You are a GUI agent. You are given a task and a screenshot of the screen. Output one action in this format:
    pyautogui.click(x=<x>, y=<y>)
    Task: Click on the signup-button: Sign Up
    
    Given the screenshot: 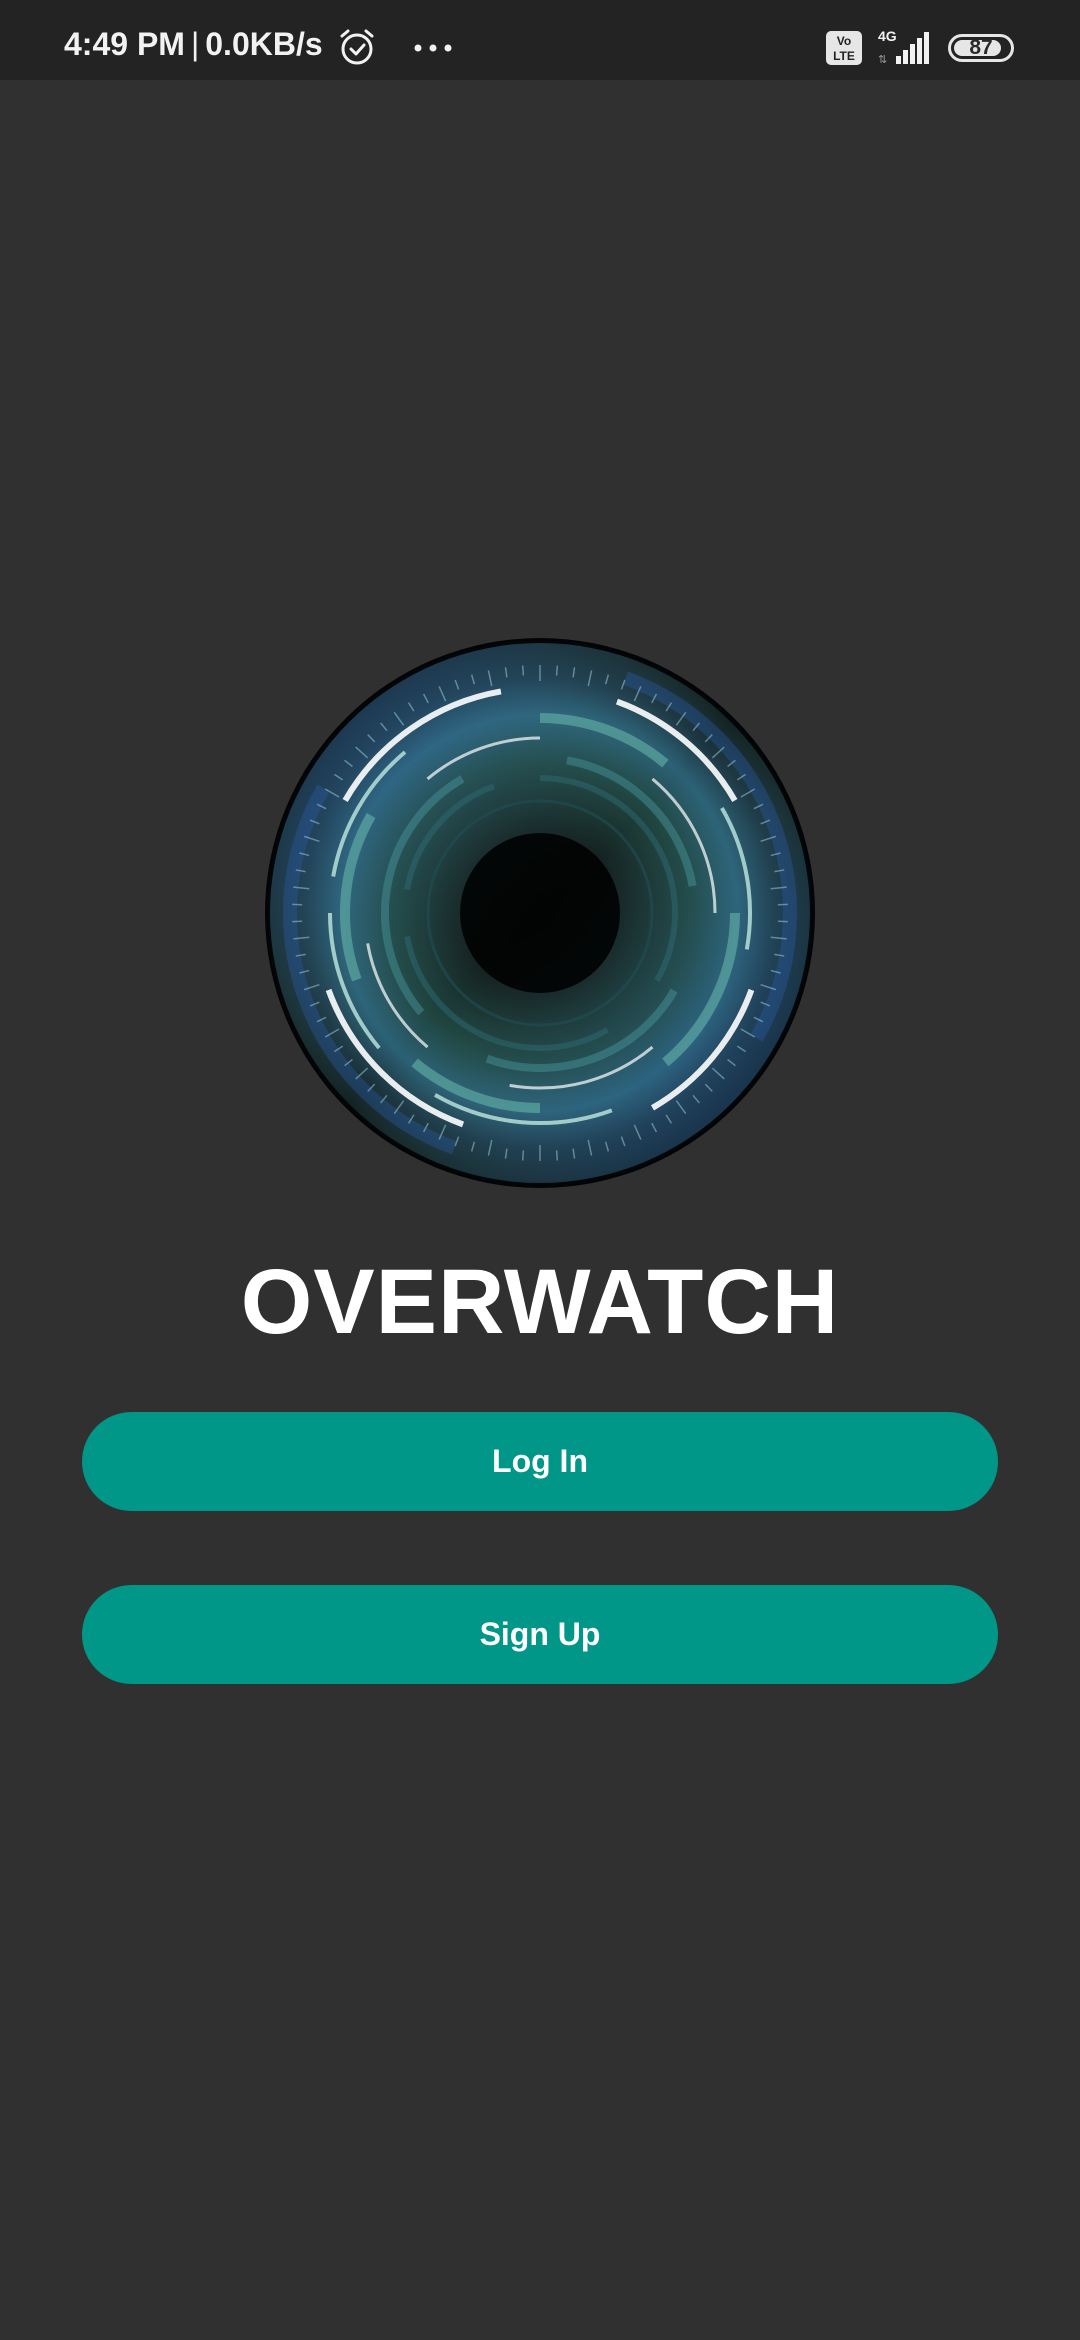 What is the action you would take?
    pyautogui.click(x=540, y=1634)
    